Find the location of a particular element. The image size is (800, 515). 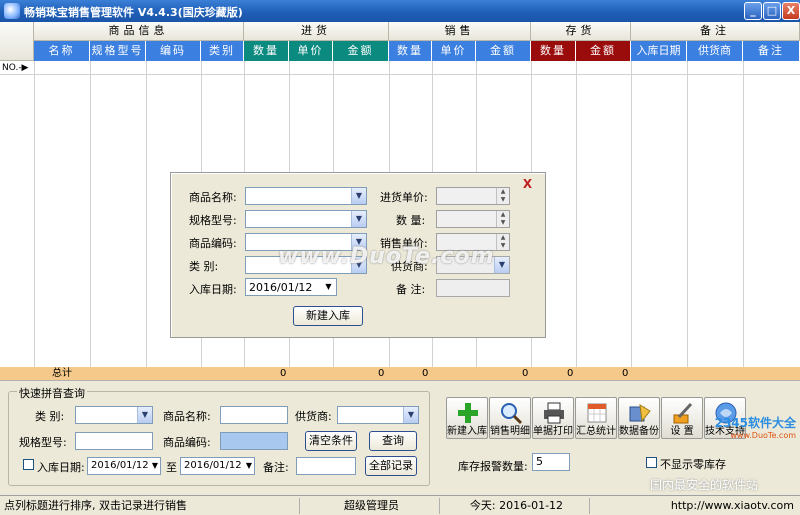

date-value: 2016/01/12 is located at coordinates (281, 287).